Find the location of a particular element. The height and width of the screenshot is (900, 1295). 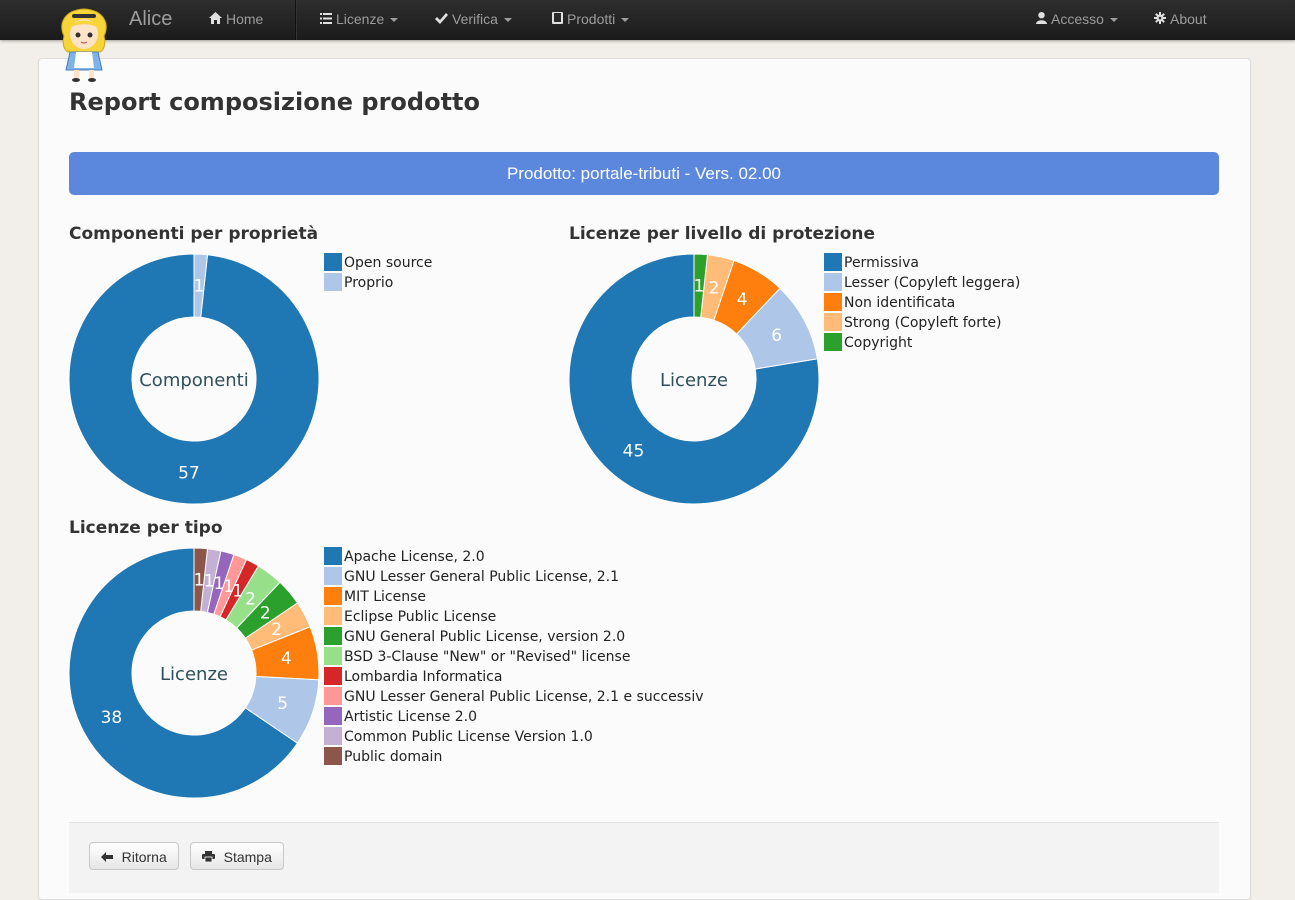

nav-accesso-label: Accesso is located at coordinates (1077, 19).